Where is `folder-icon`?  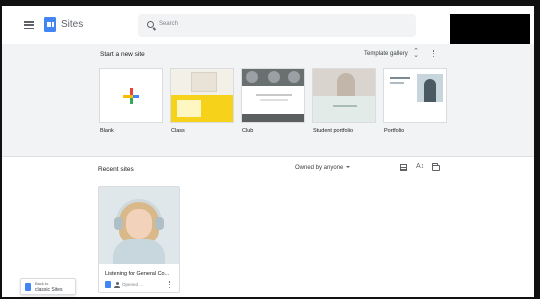 folder-icon is located at coordinates (435, 167).